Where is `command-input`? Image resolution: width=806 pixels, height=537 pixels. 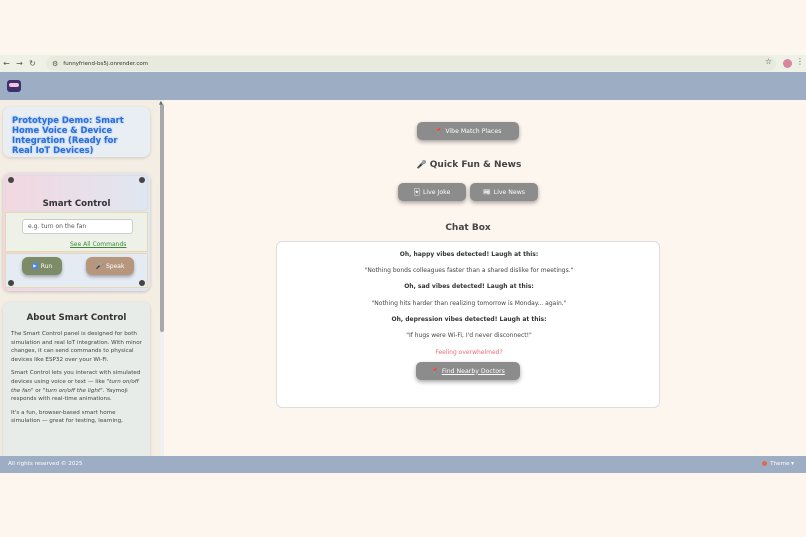
command-input is located at coordinates (77, 226).